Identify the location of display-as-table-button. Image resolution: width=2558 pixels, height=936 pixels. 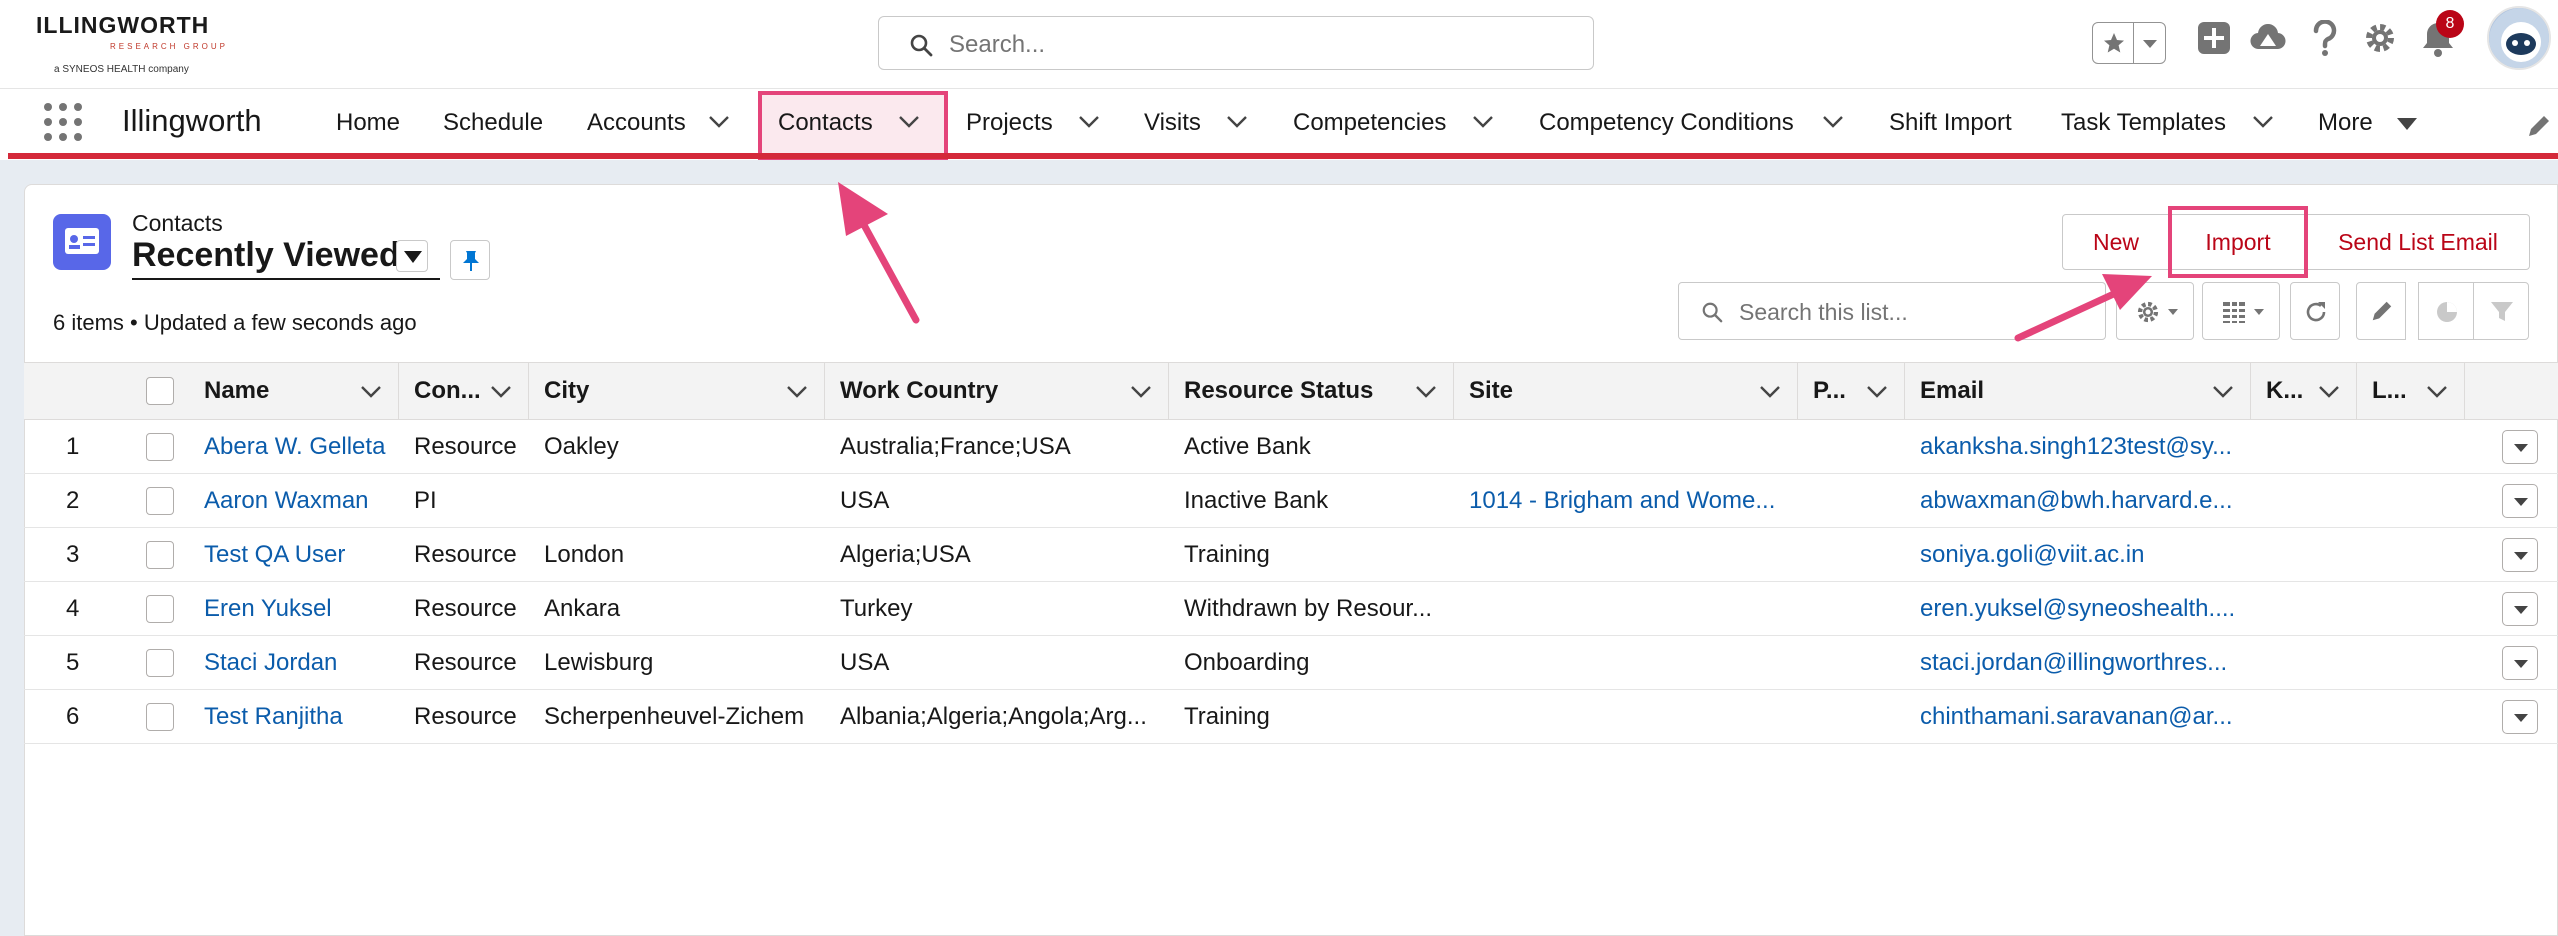
(2241, 311).